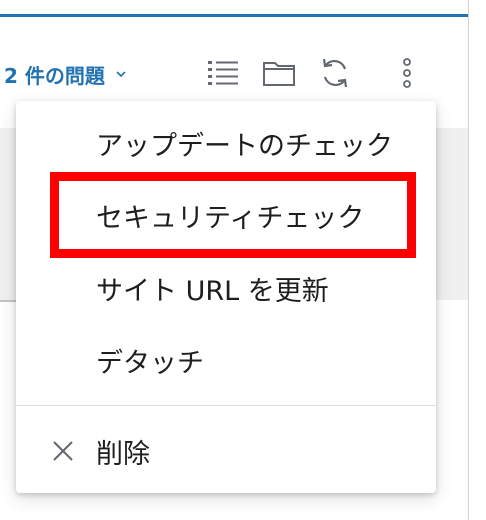 Image resolution: width=486 pixels, height=520 pixels. What do you see at coordinates (226, 405) in the screenshot?
I see `menu-divider` at bounding box center [226, 405].